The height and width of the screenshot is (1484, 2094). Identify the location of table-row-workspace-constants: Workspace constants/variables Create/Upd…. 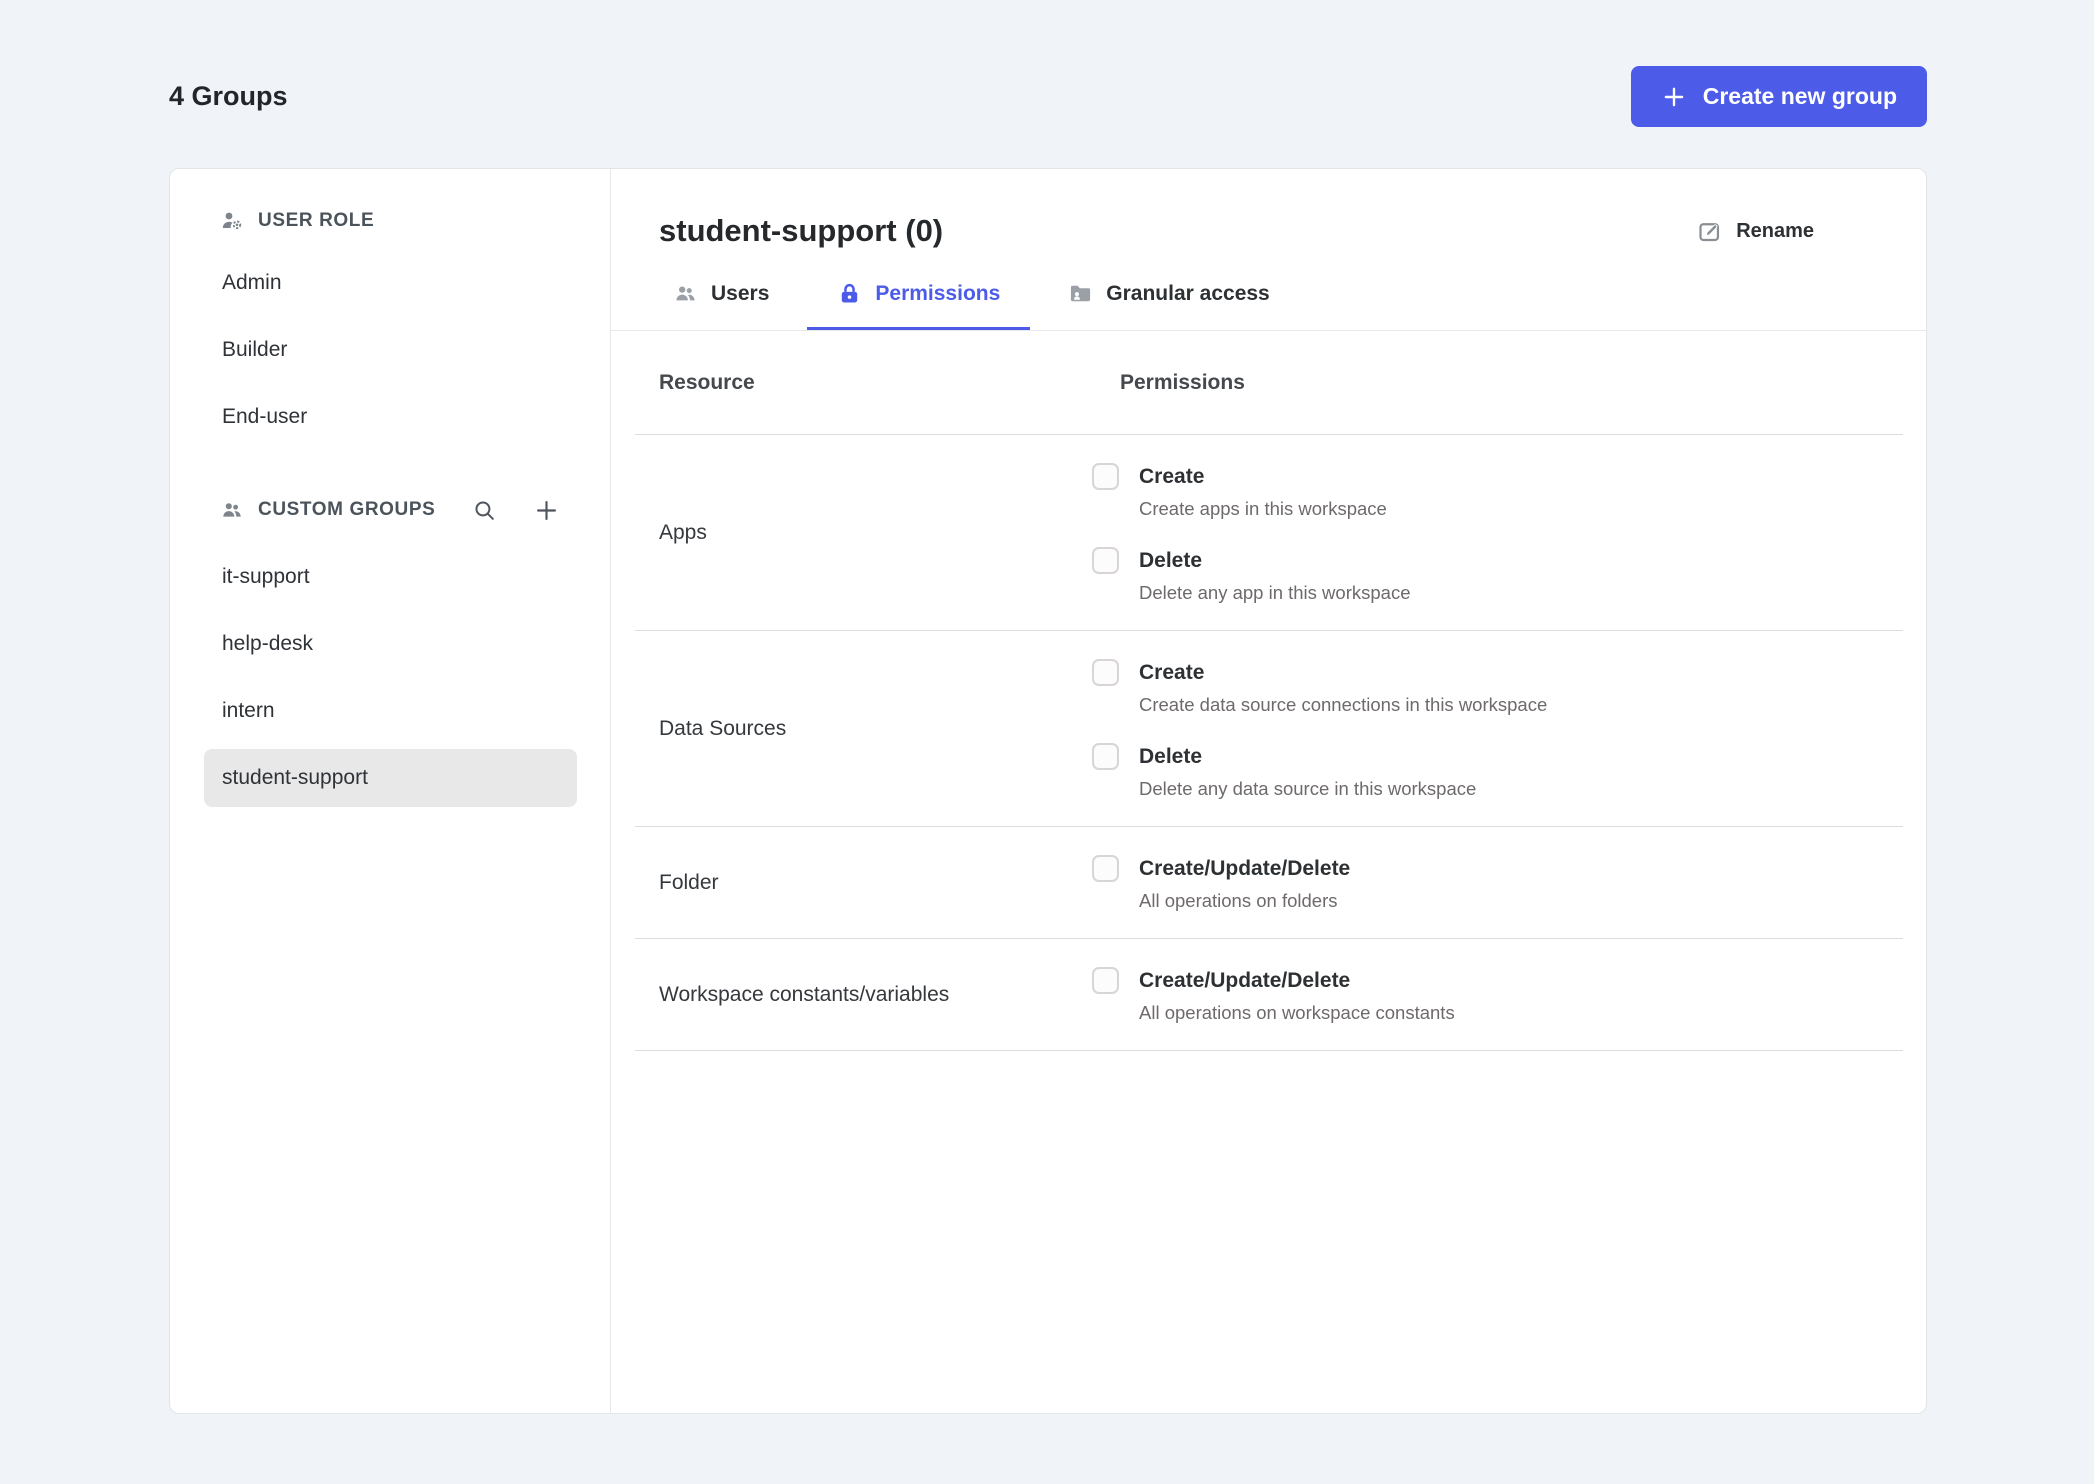
(1269, 995).